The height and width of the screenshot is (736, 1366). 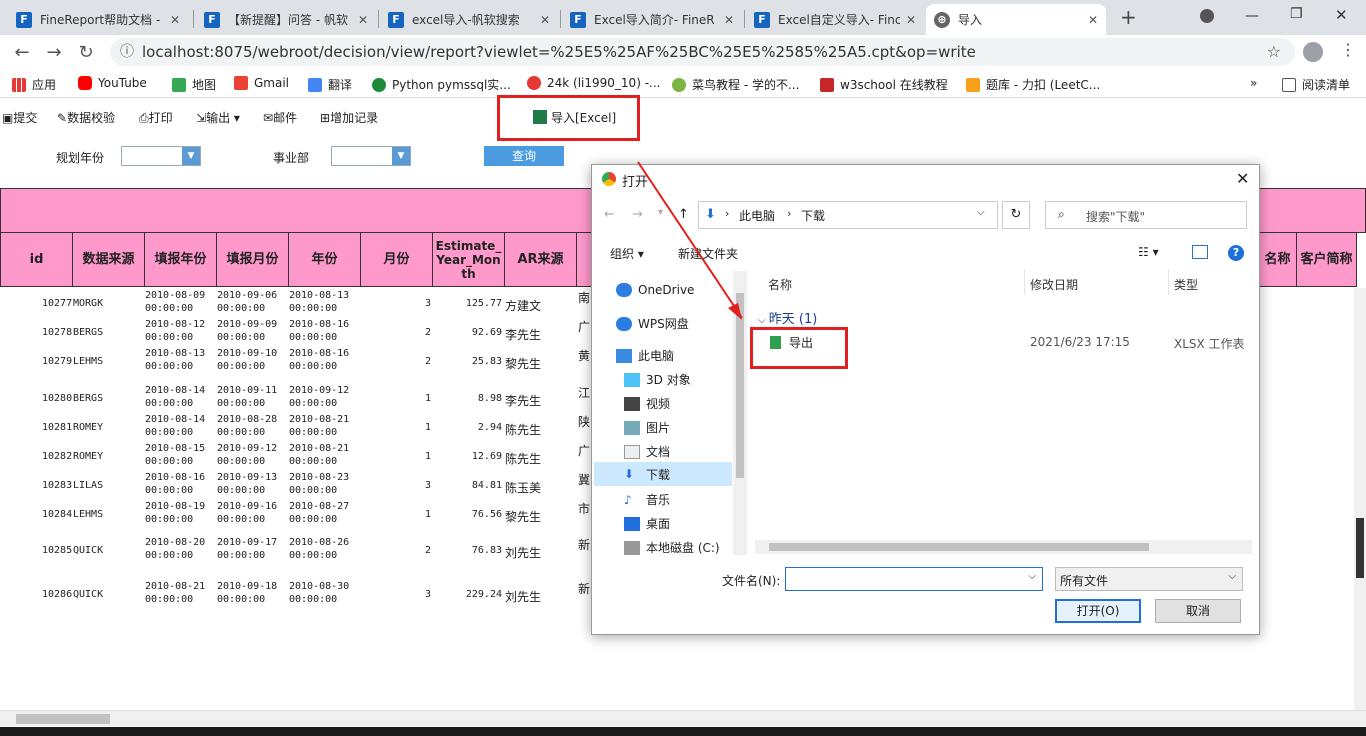 What do you see at coordinates (1149, 579) in the screenshot?
I see `filetype-select: 所有文件 ⌵` at bounding box center [1149, 579].